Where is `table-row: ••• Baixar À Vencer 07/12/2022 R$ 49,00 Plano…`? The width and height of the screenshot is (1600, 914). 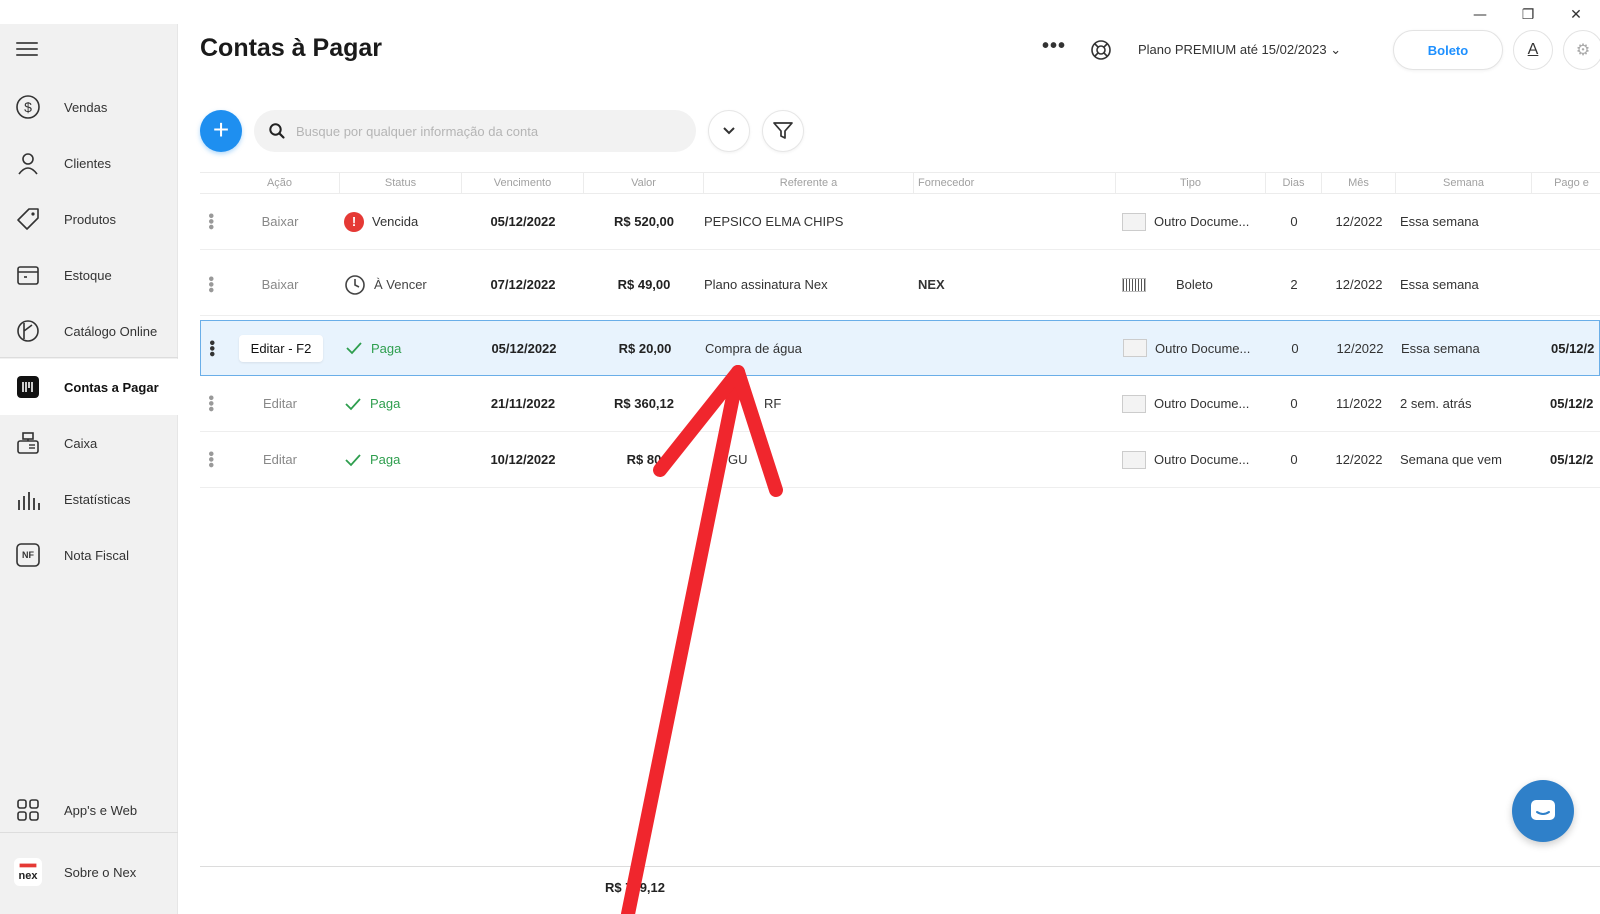
table-row: ••• Baixar À Vencer 07/12/2022 R$ 49,00 Plano… is located at coordinates (900, 285).